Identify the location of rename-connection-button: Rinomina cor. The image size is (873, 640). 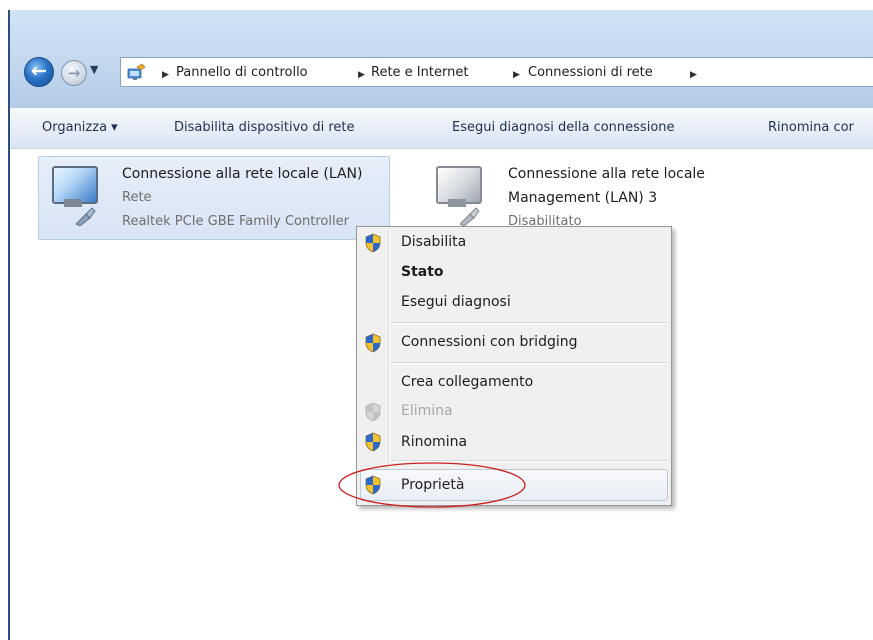
(811, 127).